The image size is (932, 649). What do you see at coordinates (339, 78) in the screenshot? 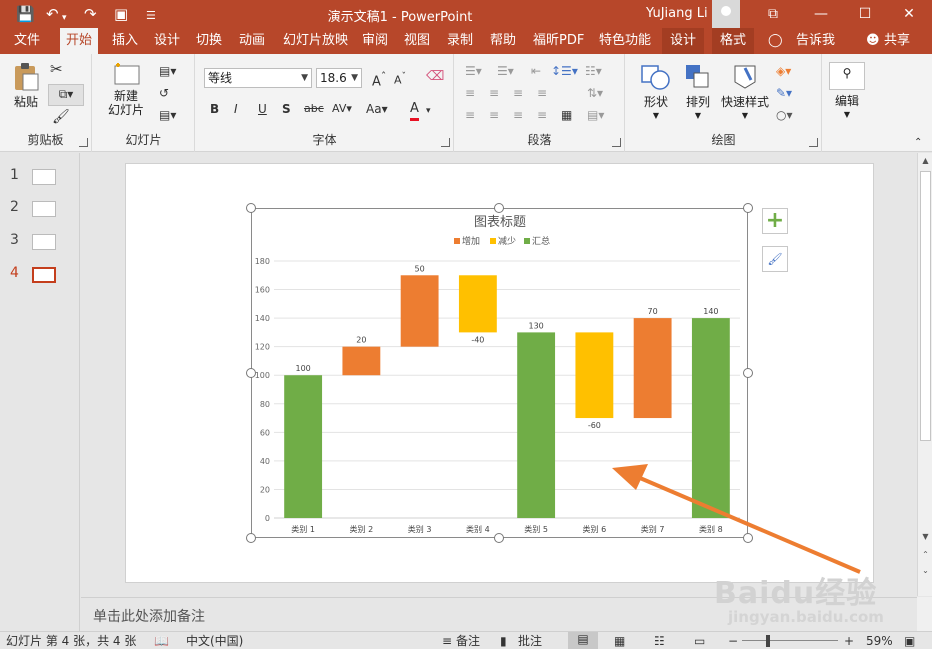
I see `font-size-combo: 18.6 ▼` at bounding box center [339, 78].